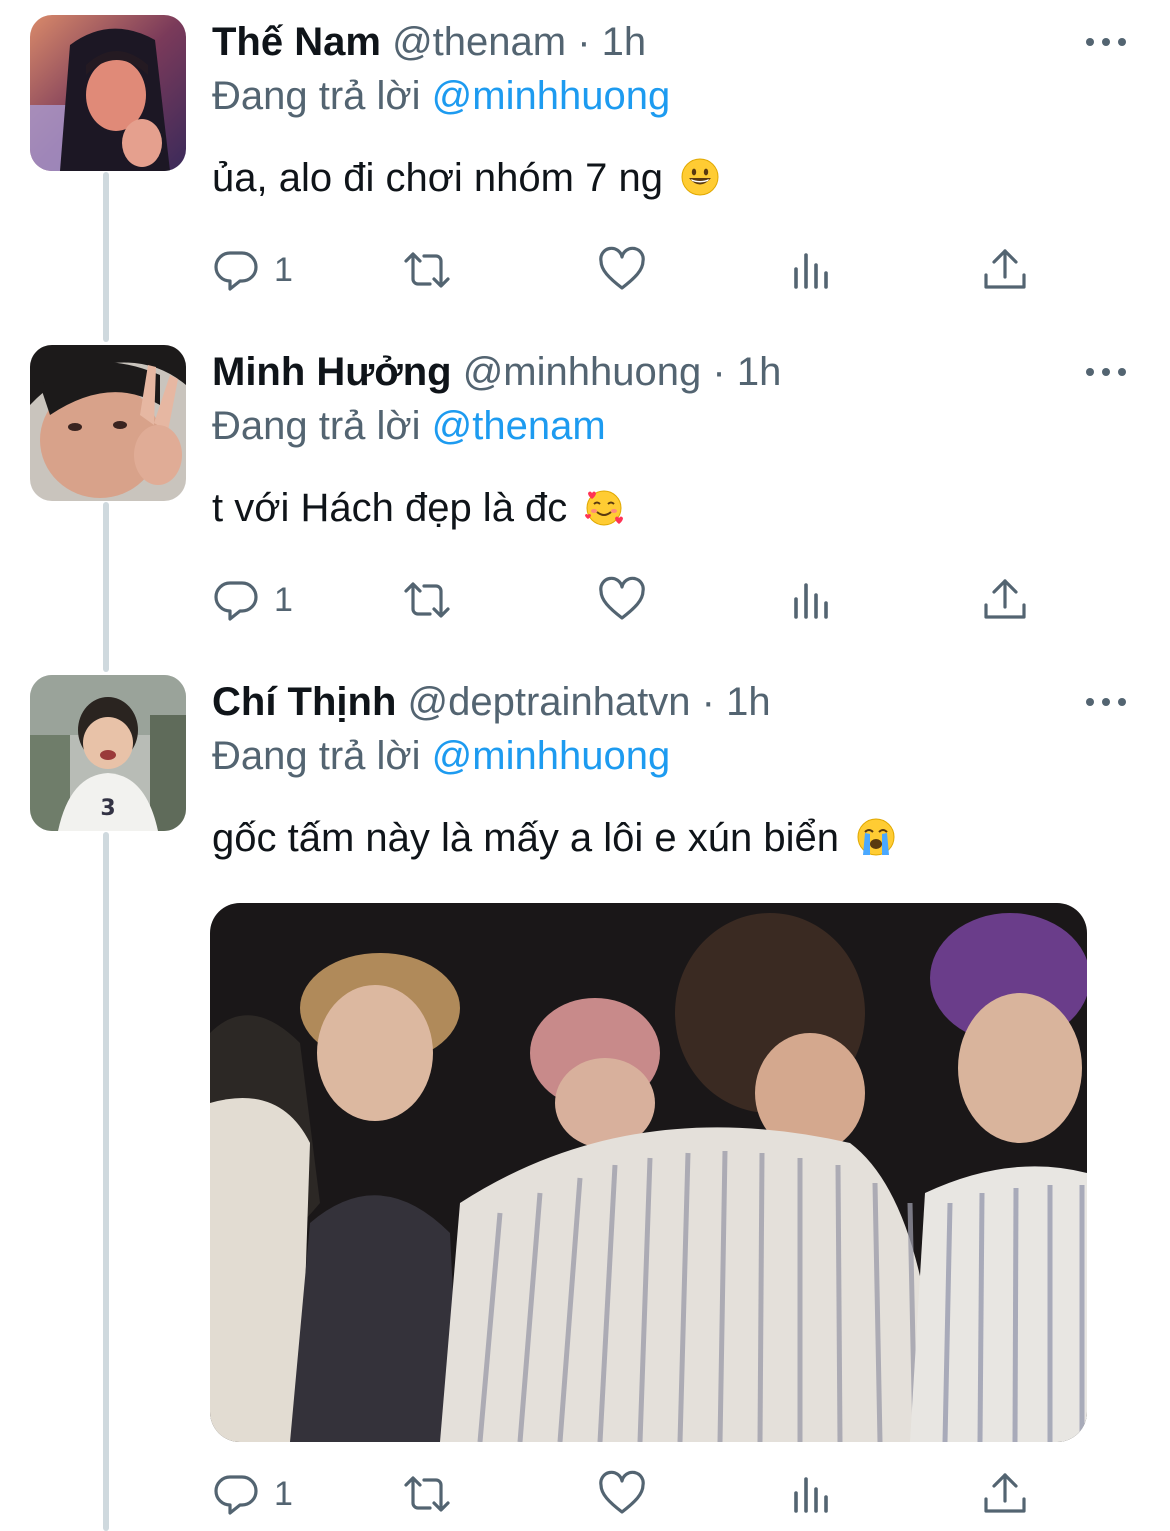 This screenshot has height=1531, width=1170. Describe the element at coordinates (390, 508) in the screenshot. I see `tweet-text-content: t với Hách đẹp là đc` at that location.